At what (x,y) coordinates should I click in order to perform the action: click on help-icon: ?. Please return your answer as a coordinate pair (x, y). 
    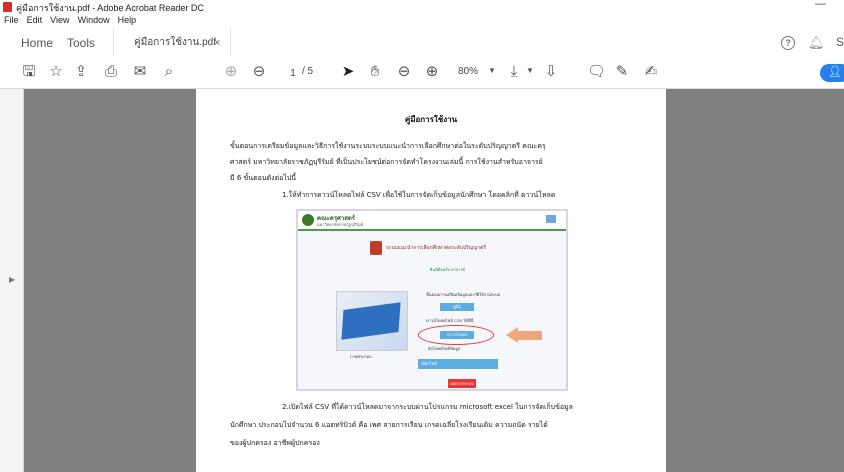
    Looking at the image, I should click on (788, 43).